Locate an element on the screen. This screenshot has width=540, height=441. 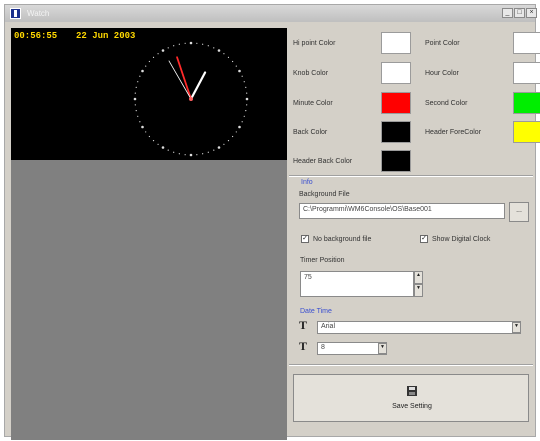
no-background-checkbox: ✓ is located at coordinates (305, 239).